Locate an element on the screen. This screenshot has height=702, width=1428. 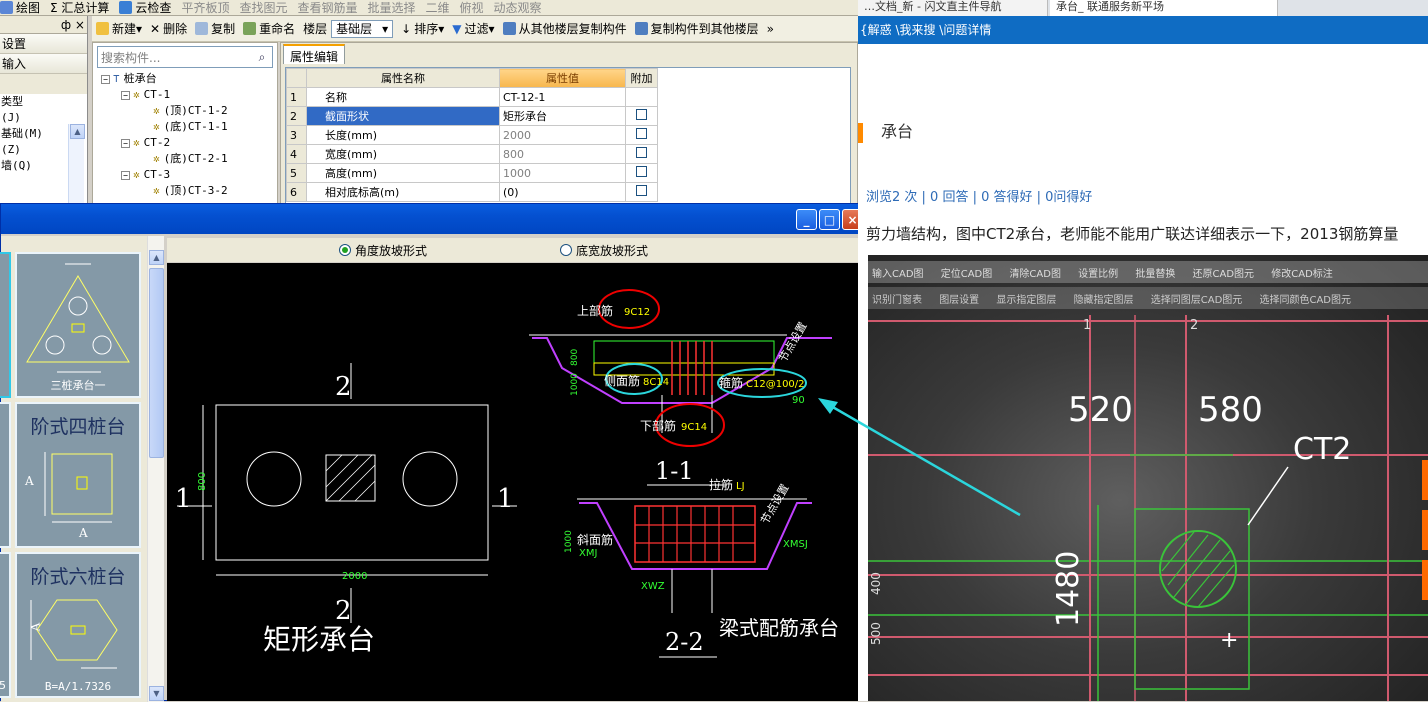
left-nav-panel: ф × 设置 输入 类型 (J) 基础(M) (Z) 墙(Q) ▲ is located at coordinates (44, 111).